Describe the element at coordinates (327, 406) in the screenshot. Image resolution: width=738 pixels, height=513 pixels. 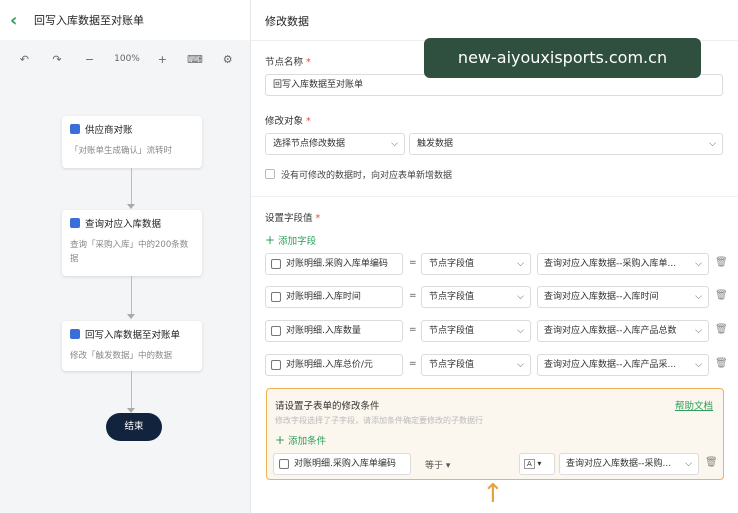
I see `condition-title: 请设置子表单的修改条件` at that location.